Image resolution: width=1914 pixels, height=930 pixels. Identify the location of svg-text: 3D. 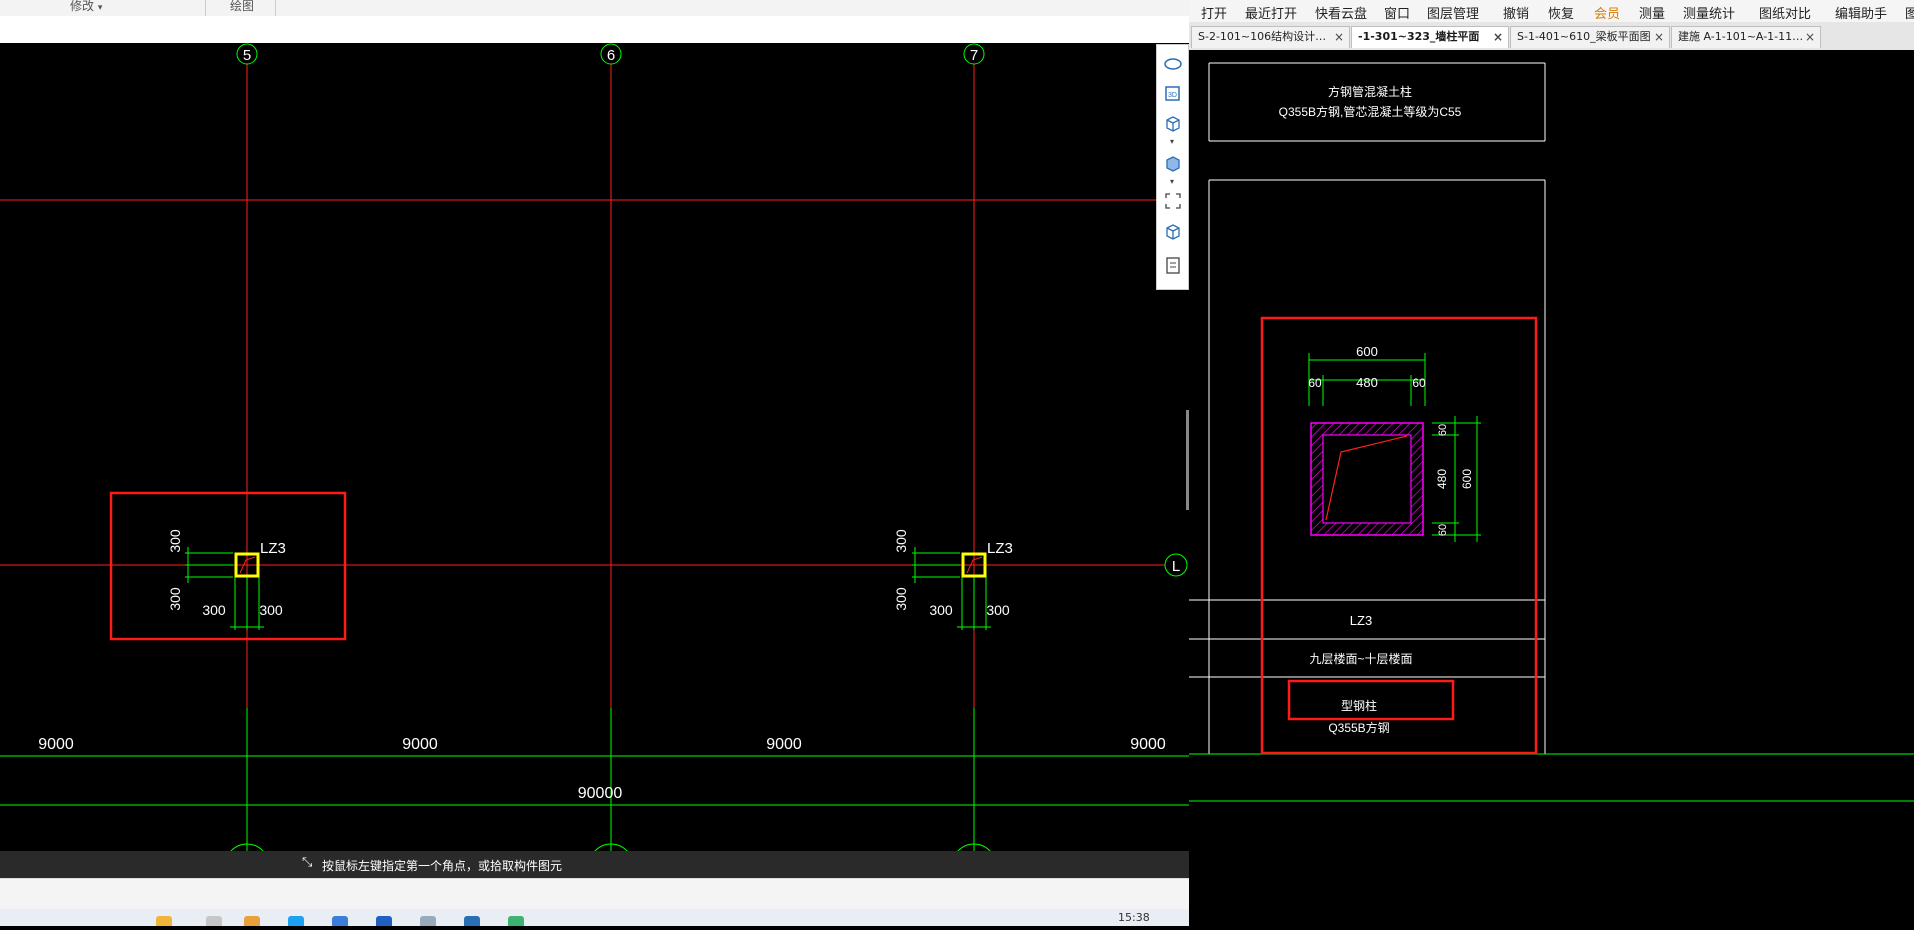
(1172, 95).